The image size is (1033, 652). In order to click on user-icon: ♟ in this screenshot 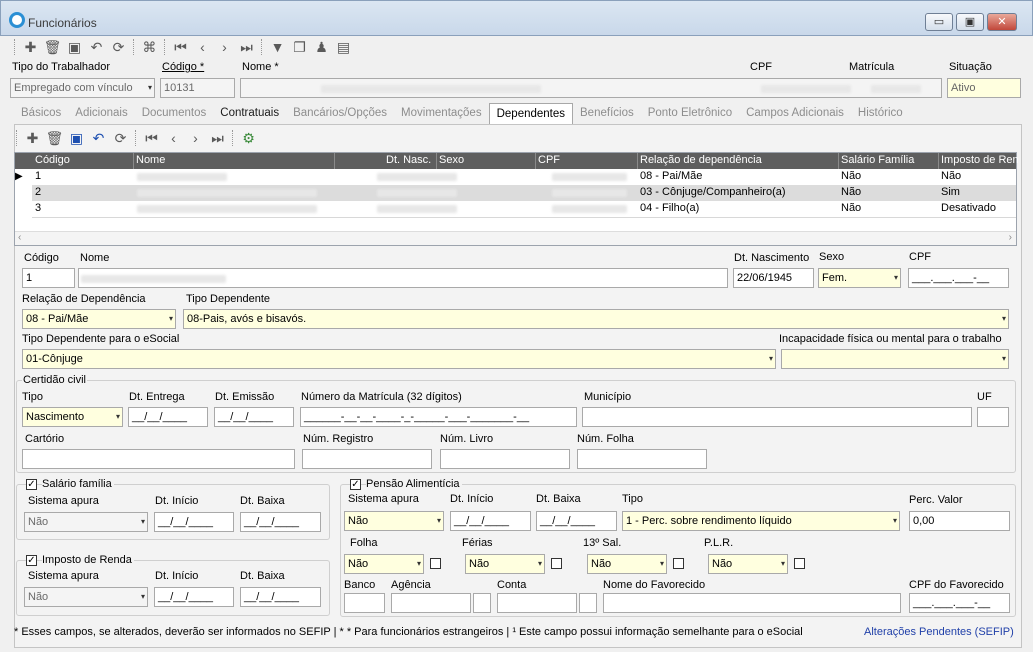, I will do `click(321, 47)`.